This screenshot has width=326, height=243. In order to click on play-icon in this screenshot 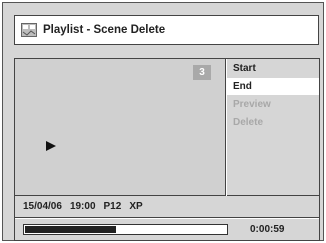, I will do `click(51, 148)`.